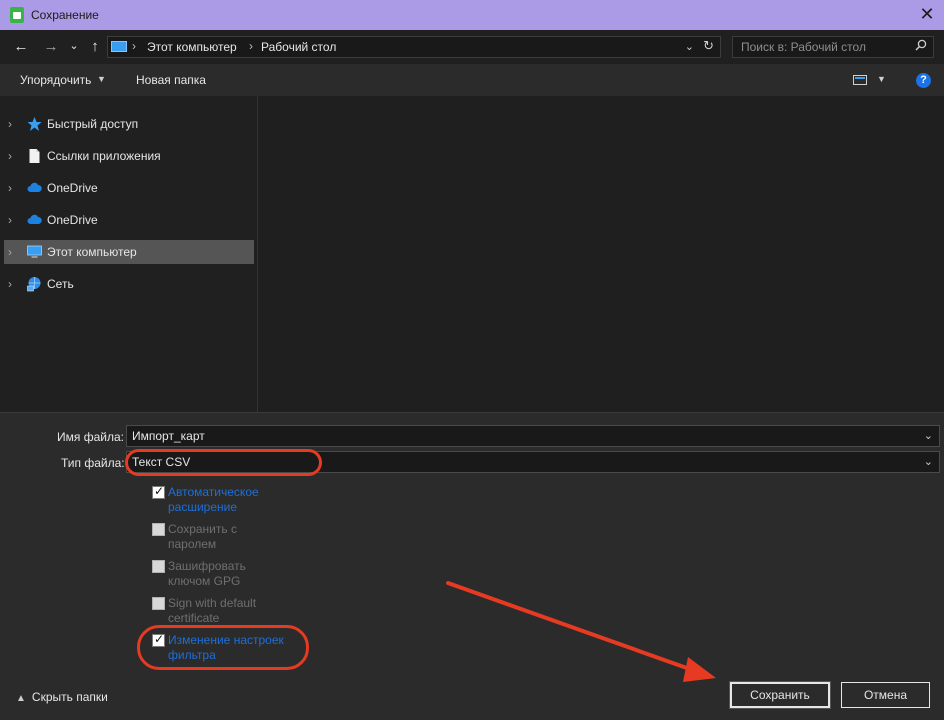  What do you see at coordinates (581, 631) in the screenshot?
I see `annotation-arrow-icon` at bounding box center [581, 631].